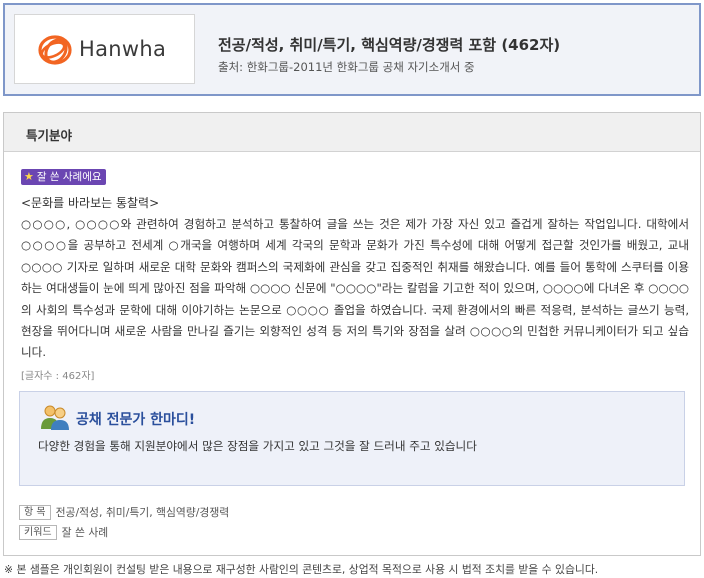 This screenshot has height=578, width=704. Describe the element at coordinates (143, 512) in the screenshot. I see `item-value: 전공/적성, 취미/특기, 핵심역량/경쟁력` at that location.